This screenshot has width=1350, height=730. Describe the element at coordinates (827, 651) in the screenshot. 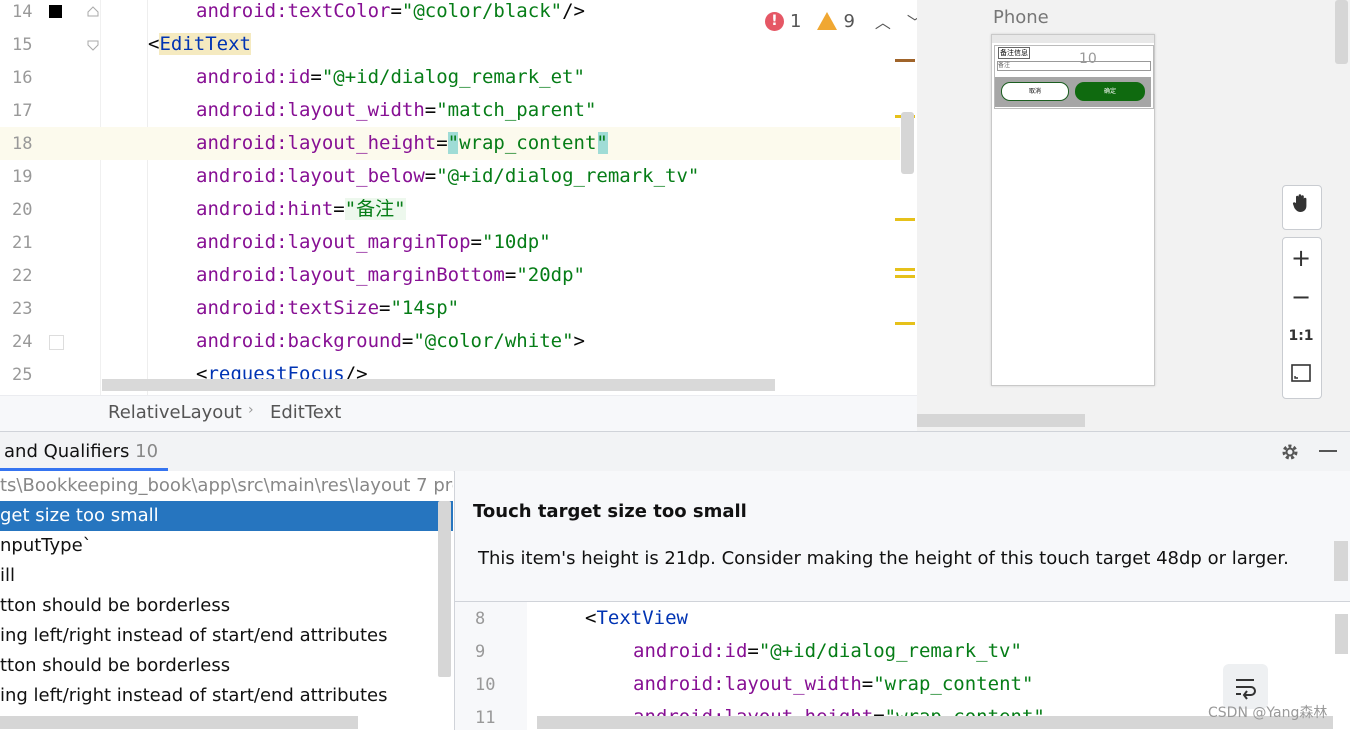

I see `code-line: android:id="@+id/dialog_remark_tv"` at that location.